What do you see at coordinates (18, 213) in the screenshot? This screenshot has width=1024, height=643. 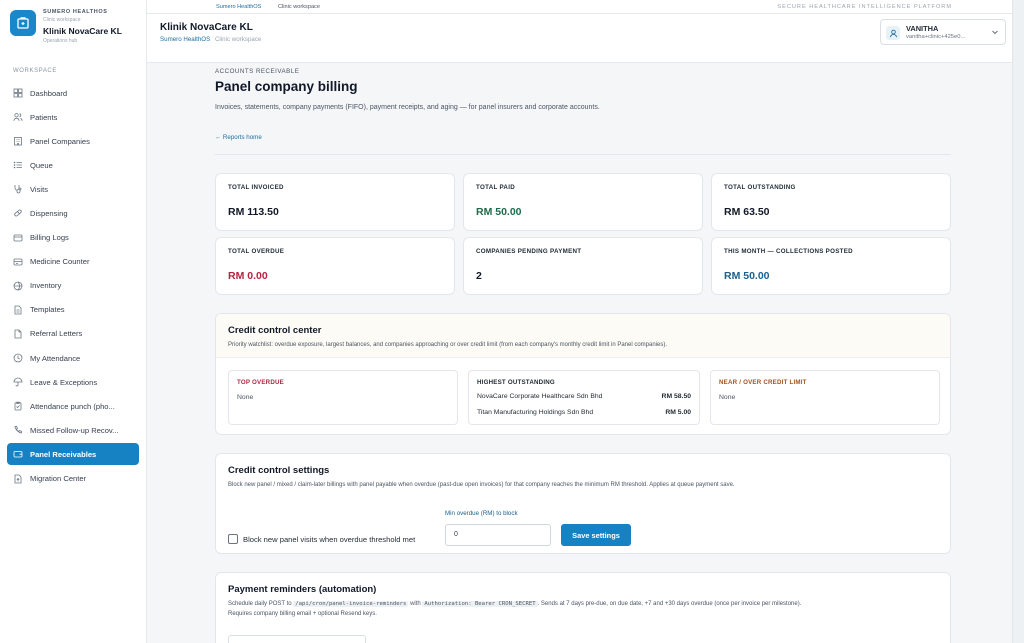 I see `pill-icon` at bounding box center [18, 213].